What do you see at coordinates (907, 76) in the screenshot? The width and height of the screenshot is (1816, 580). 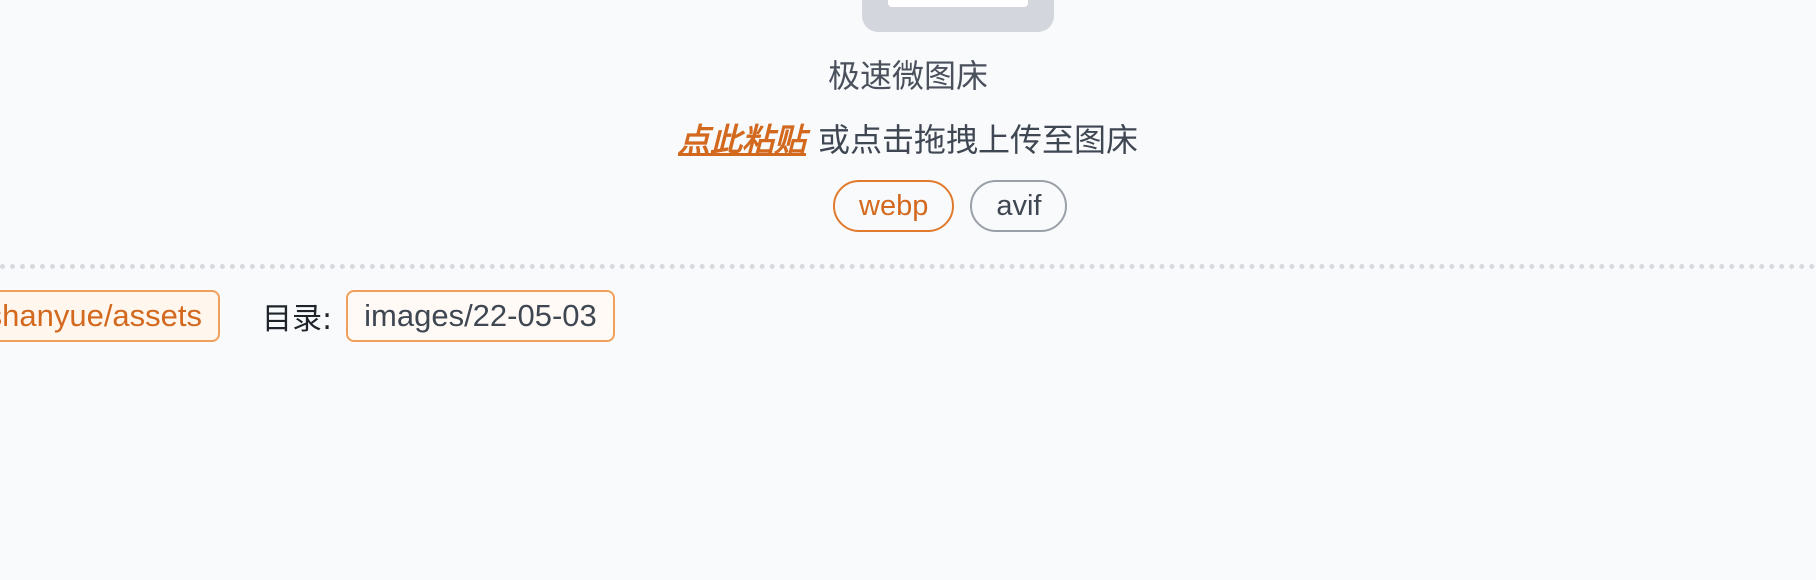 I see `app-title: 极速微图床` at bounding box center [907, 76].